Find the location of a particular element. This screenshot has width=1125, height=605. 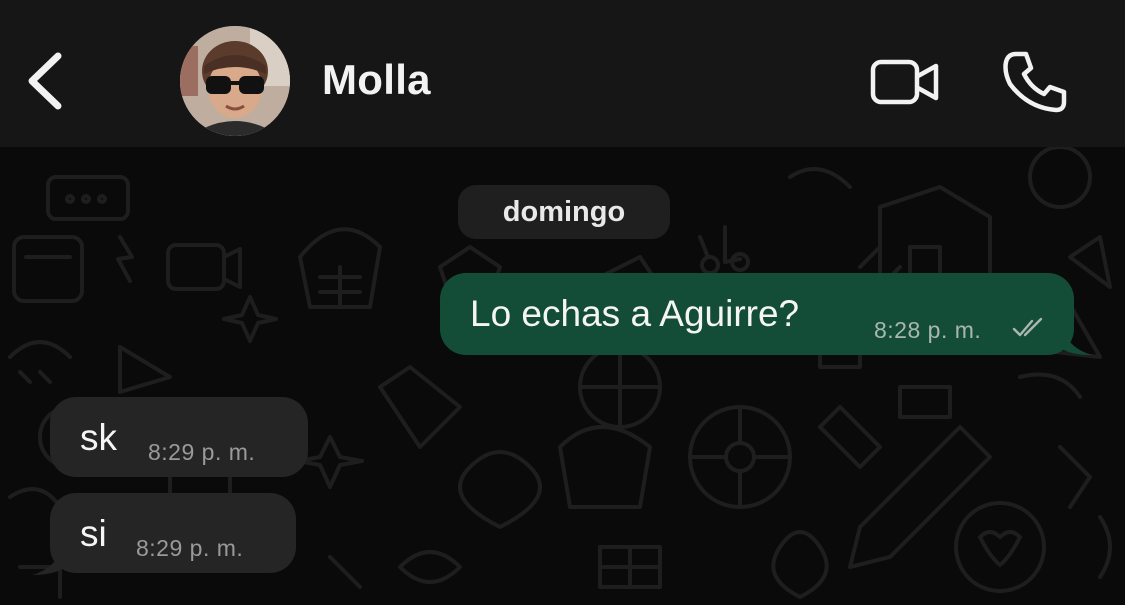

outgoing-message: Lo echas a Aguirre? 8:28 p. m. is located at coordinates (757, 314).